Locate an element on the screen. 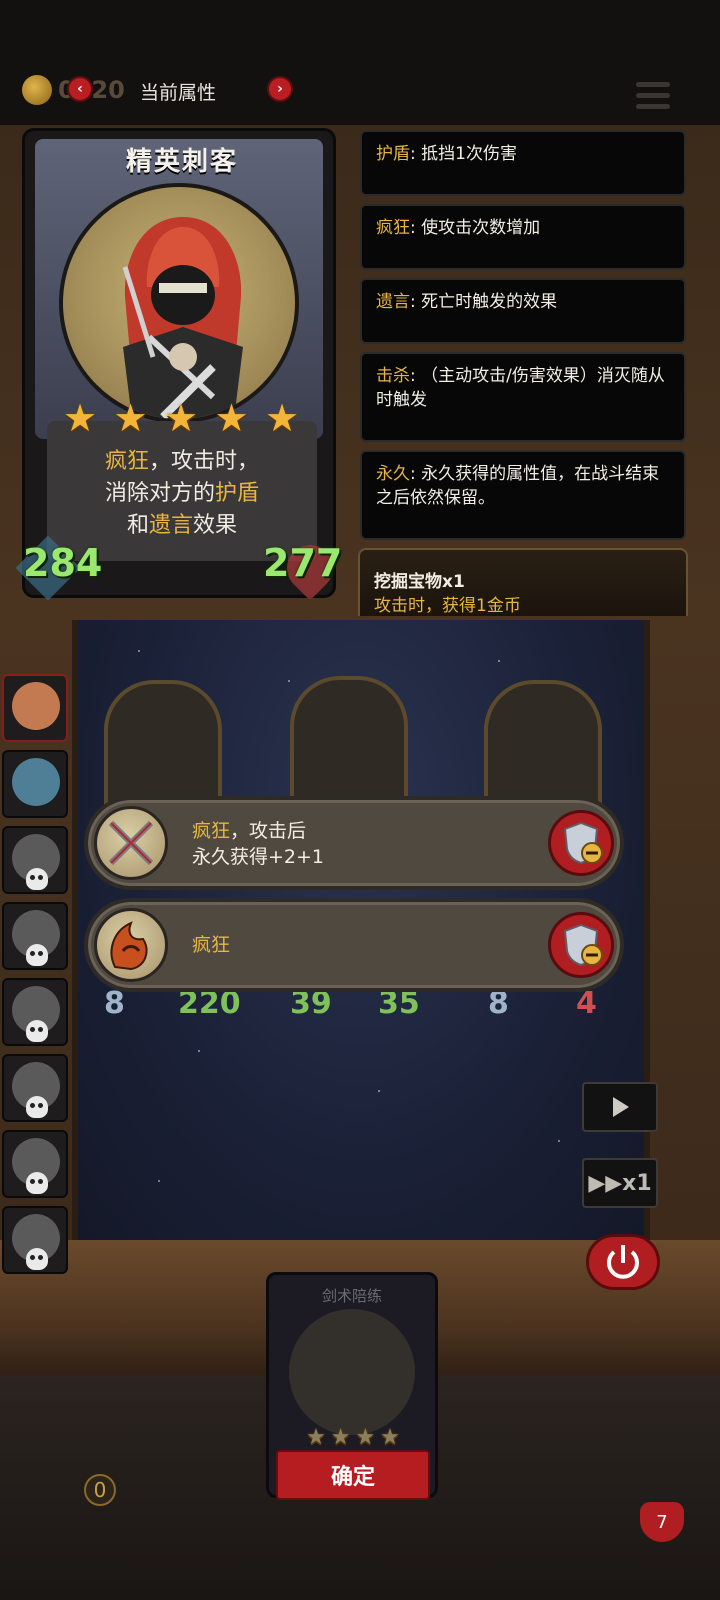 Image resolution: width=720 pixels, height=1600 pixels. trait-row: 疯狂，攻击后 永久获得+2+1 is located at coordinates (354, 843).